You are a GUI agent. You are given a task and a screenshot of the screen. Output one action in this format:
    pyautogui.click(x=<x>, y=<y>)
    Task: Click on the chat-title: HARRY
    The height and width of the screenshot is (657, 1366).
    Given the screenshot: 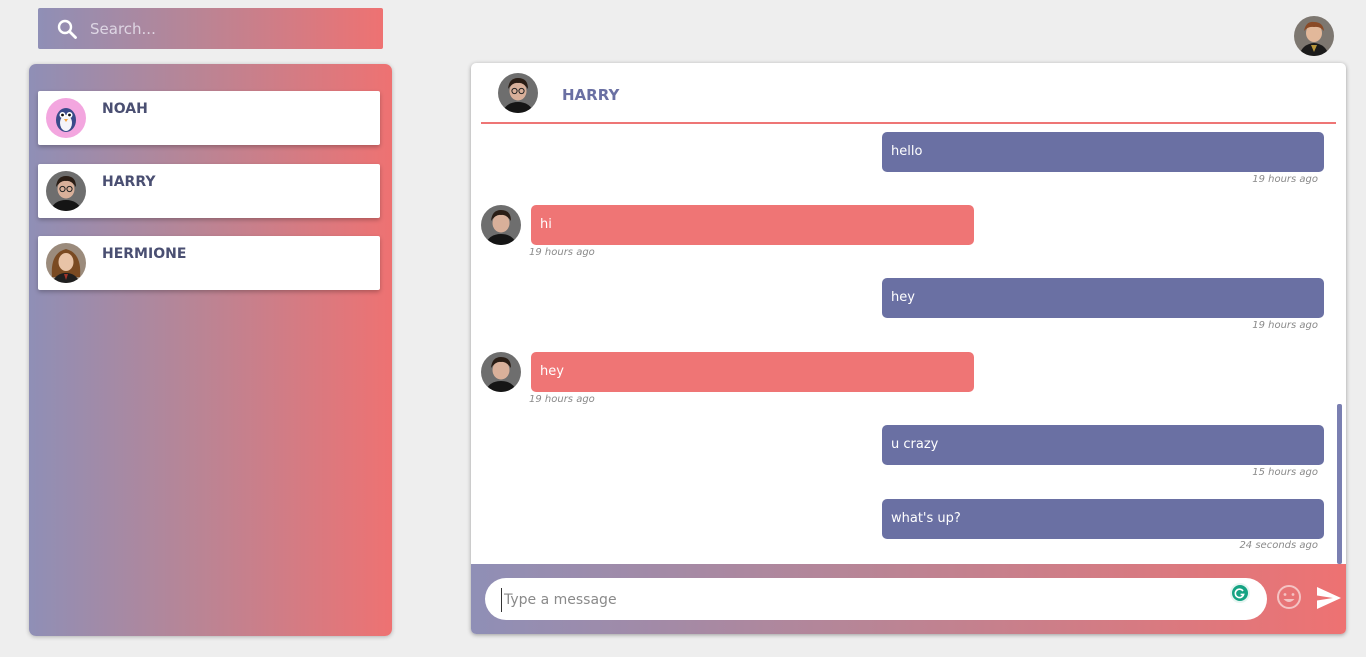 What is the action you would take?
    pyautogui.click(x=591, y=95)
    